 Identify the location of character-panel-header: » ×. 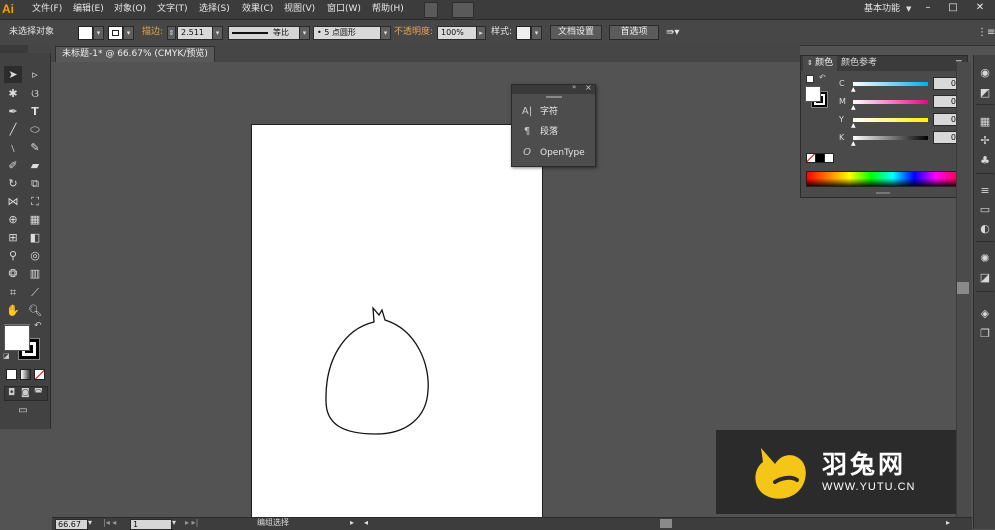
(553, 90).